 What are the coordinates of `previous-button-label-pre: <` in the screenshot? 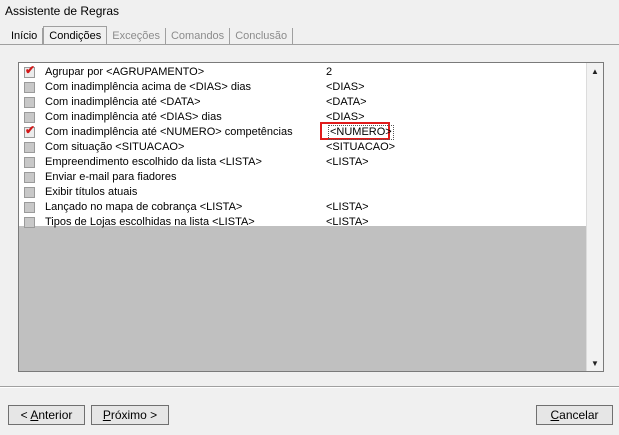 It's located at (25, 415).